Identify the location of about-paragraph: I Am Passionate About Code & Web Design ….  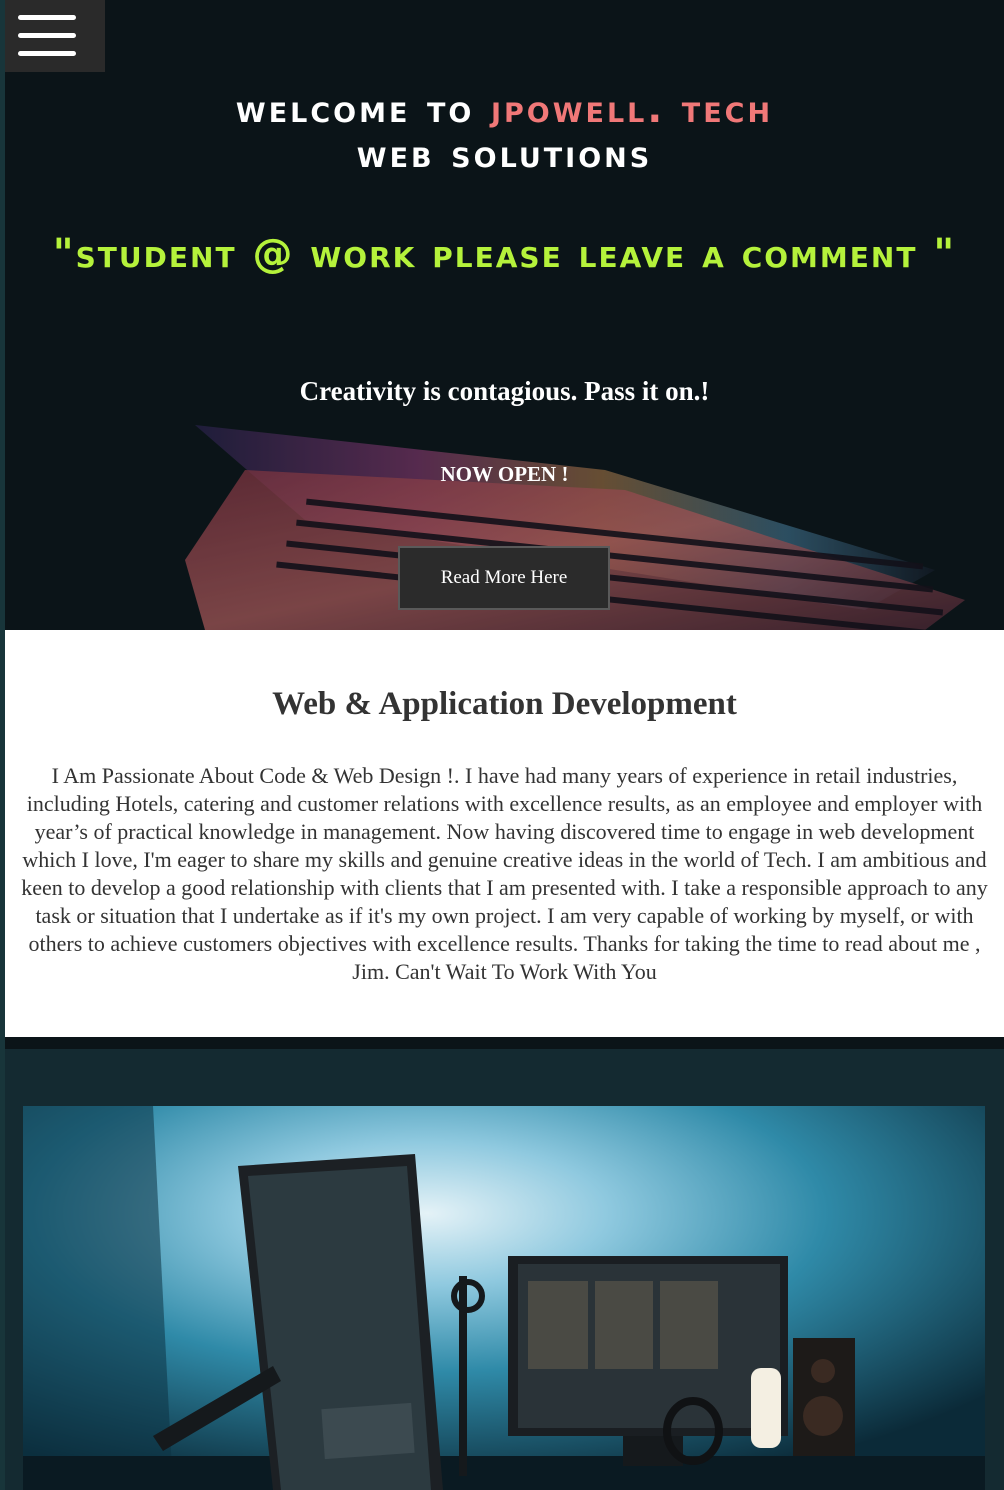
(504, 873).